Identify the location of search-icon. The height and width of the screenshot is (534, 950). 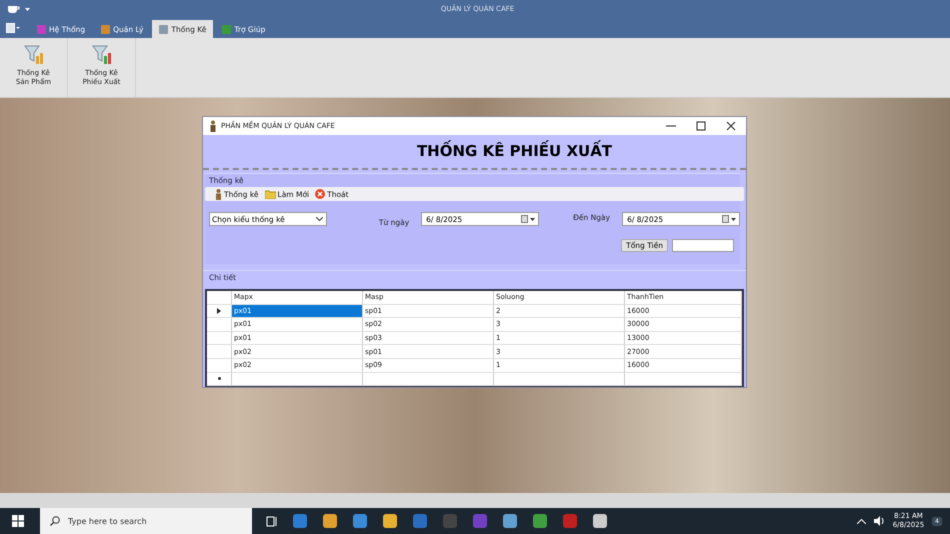
(55, 521).